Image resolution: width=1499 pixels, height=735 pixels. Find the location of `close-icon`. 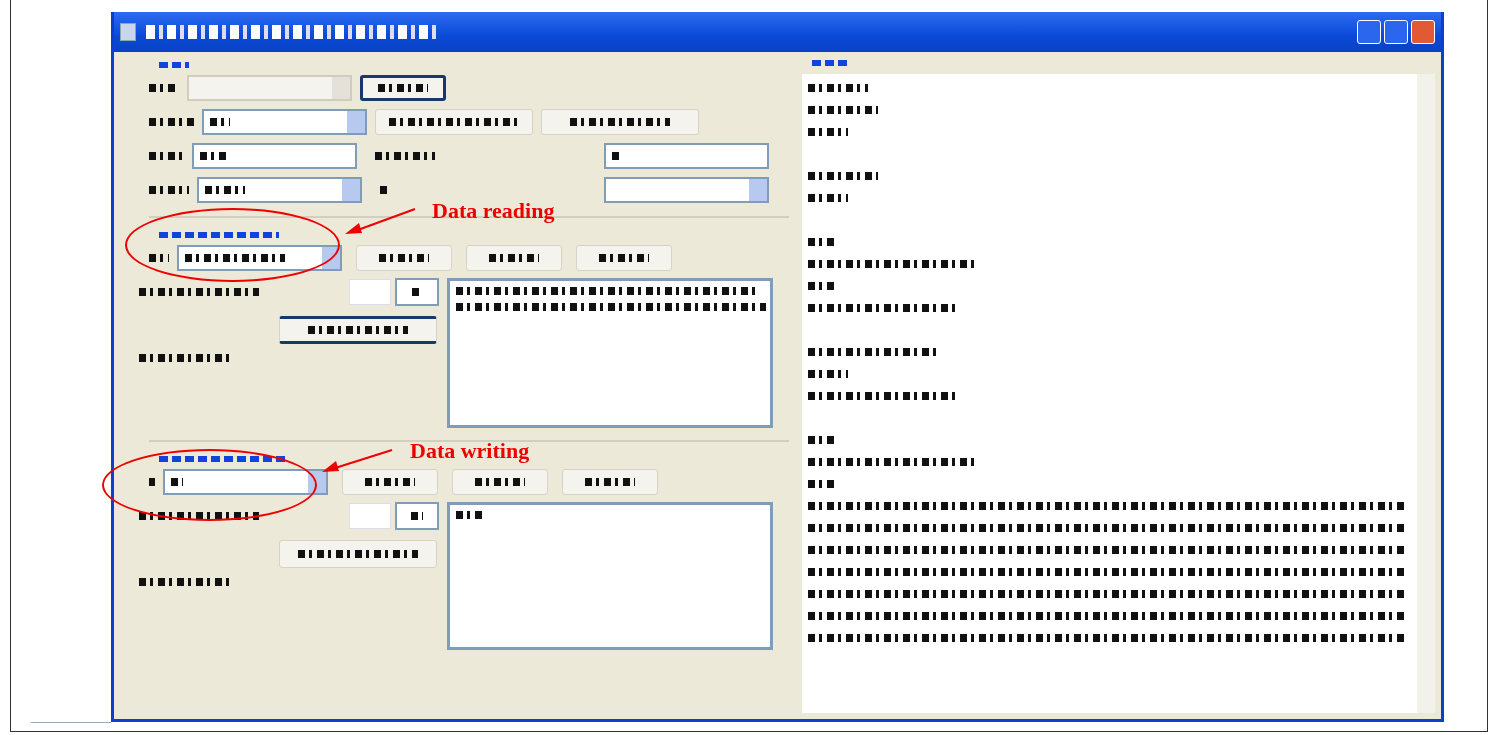

close-icon is located at coordinates (1423, 32).